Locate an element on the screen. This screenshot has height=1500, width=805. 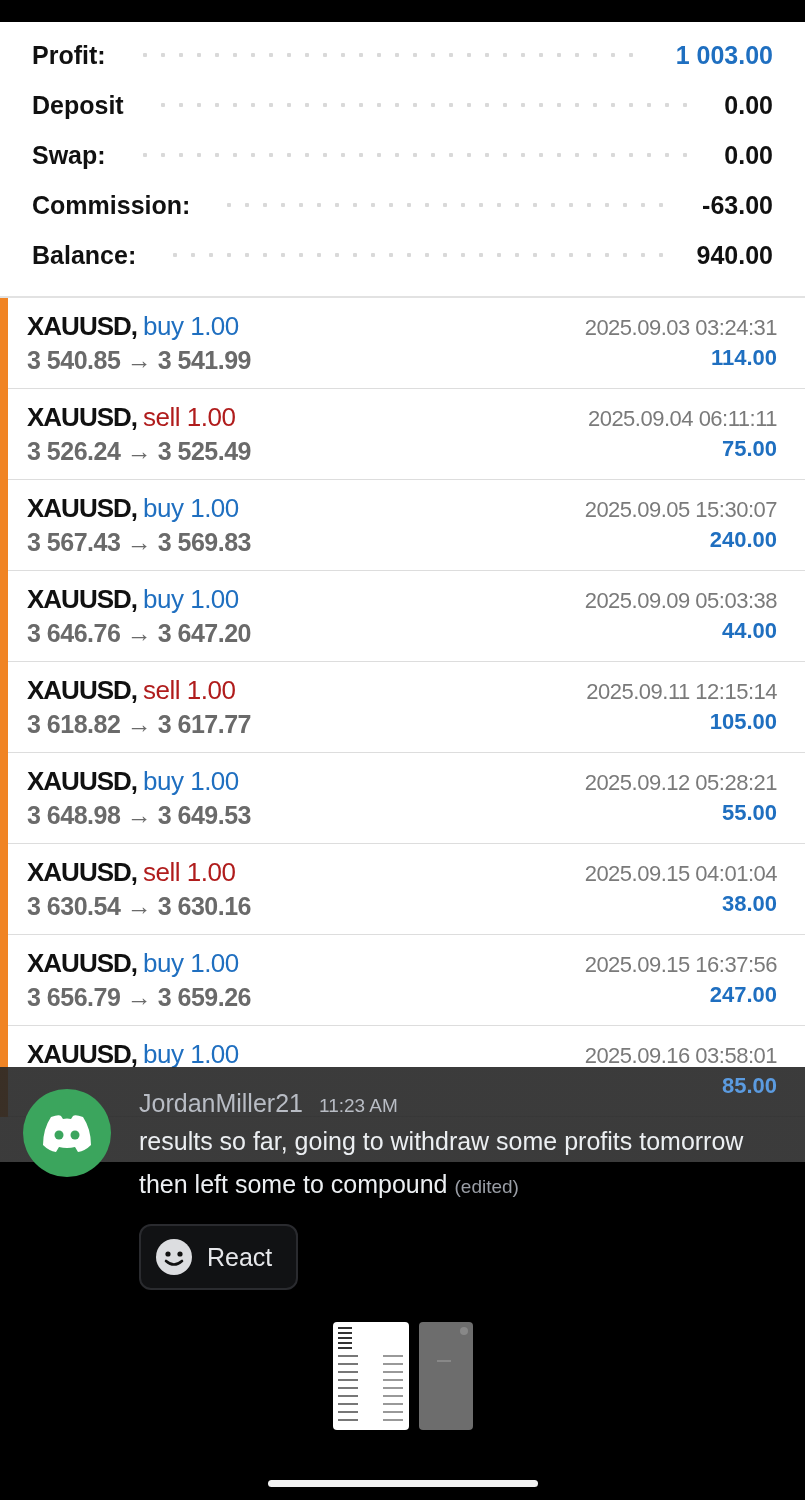
summary-value: 940.00 is located at coordinates (734, 255).